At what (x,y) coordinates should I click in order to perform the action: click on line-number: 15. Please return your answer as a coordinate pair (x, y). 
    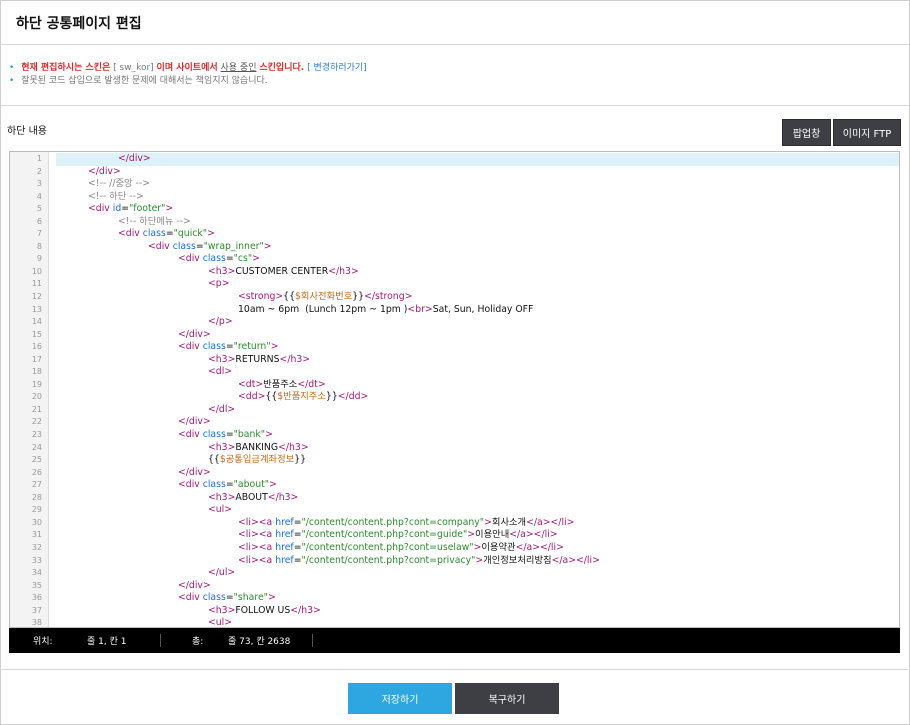
    Looking at the image, I should click on (36, 334).